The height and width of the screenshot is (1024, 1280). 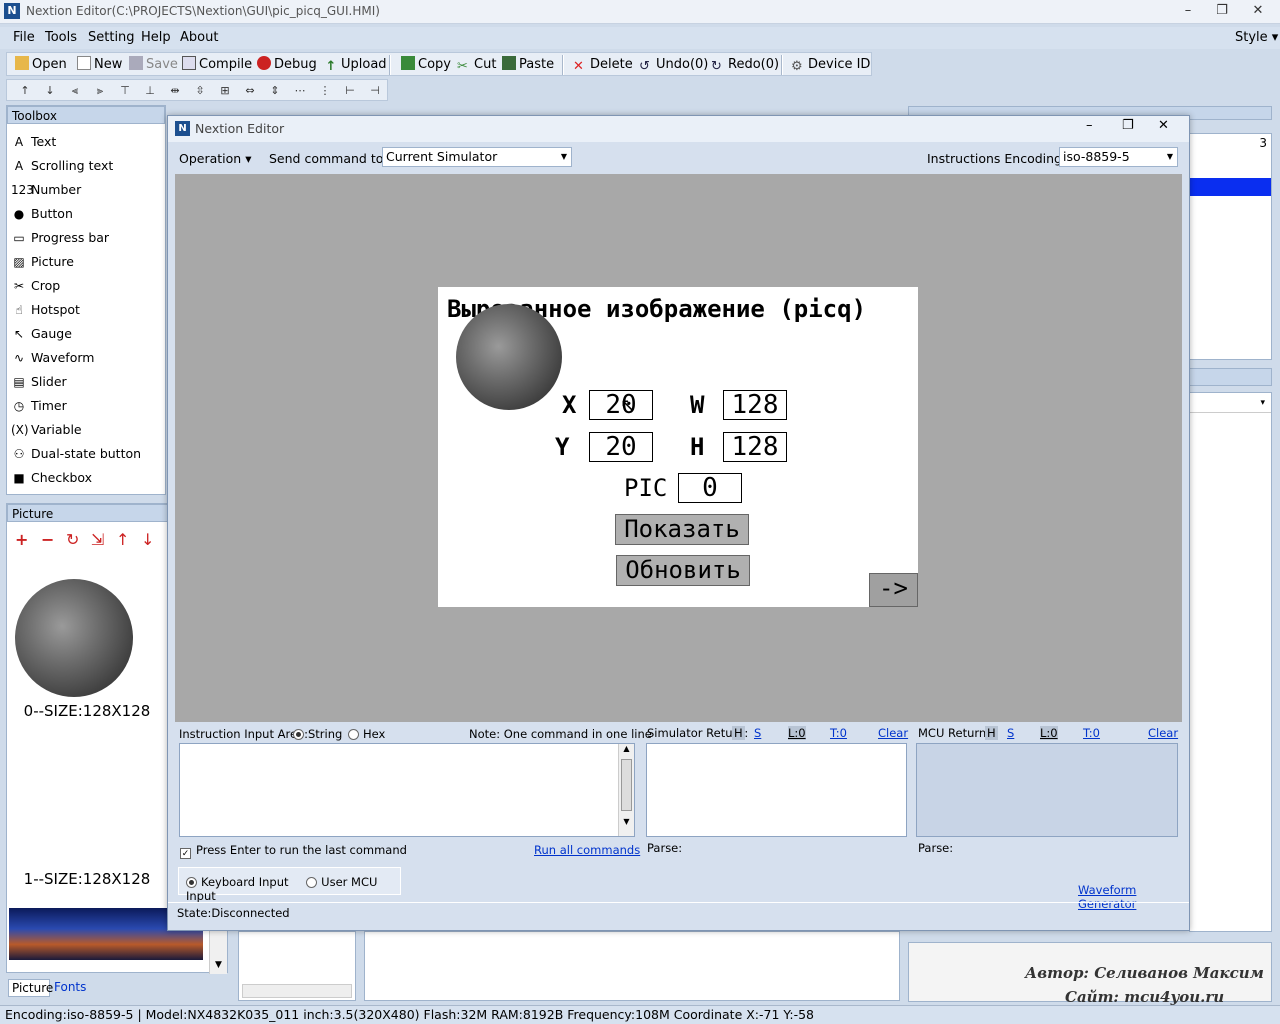 I want to click on toolbox-item-slider: ▤ Slider, so click(x=38, y=382).